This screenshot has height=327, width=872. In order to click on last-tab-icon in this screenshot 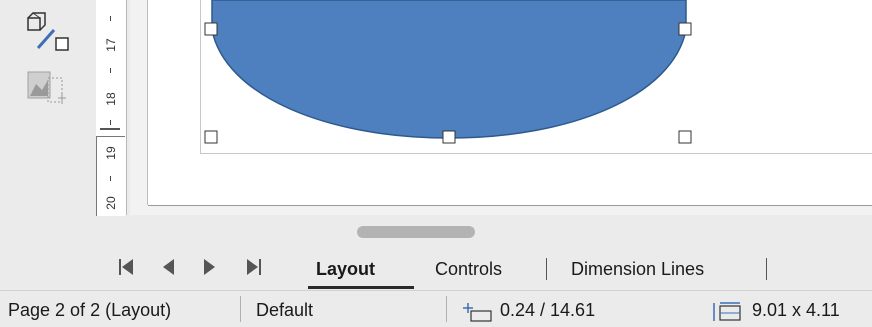, I will do `click(254, 267)`.